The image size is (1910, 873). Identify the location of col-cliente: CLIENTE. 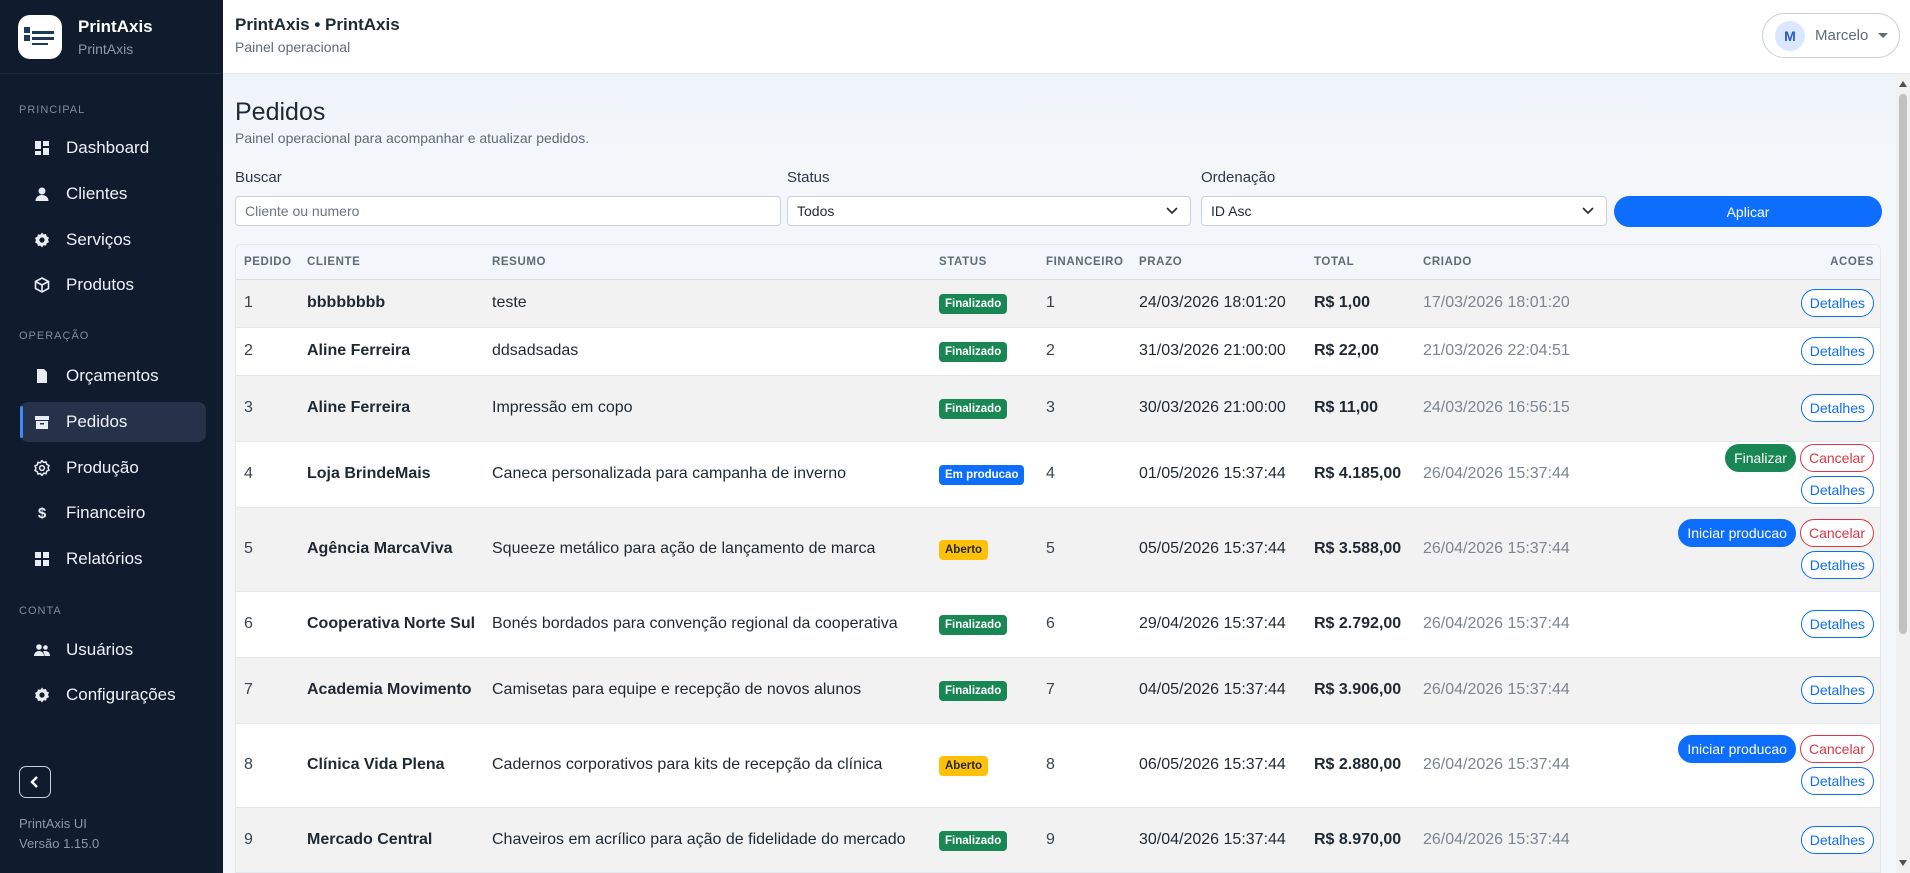
(391, 262).